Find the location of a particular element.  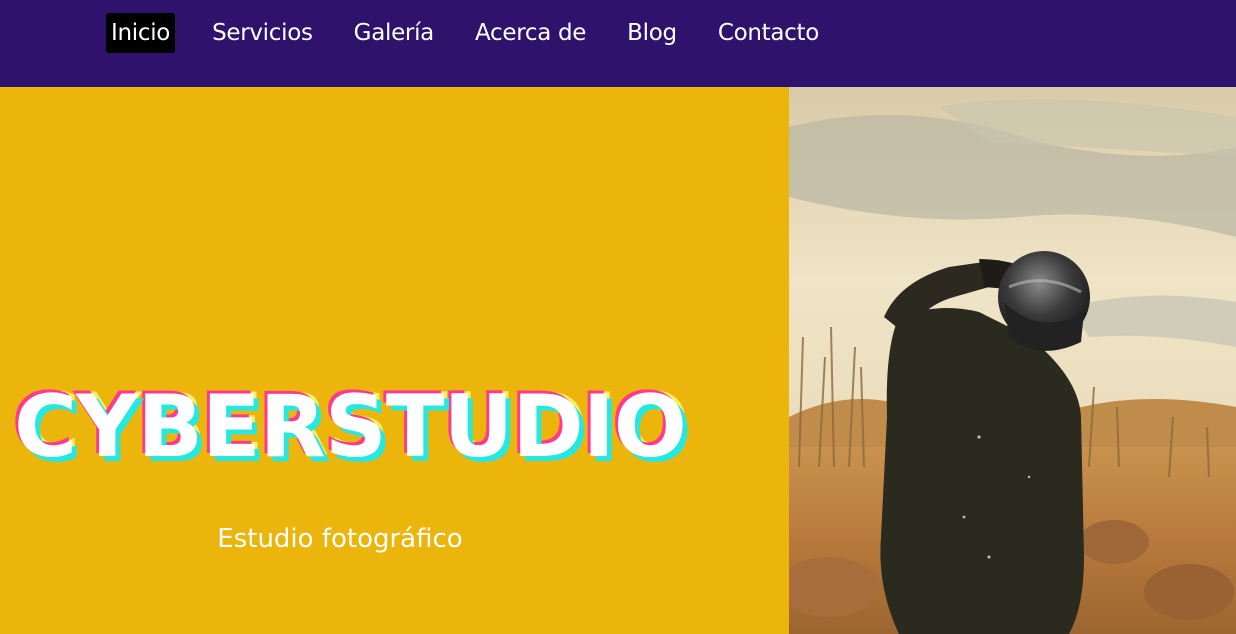

hero-subtitle: Estudio fotográfico is located at coordinates (340, 539).